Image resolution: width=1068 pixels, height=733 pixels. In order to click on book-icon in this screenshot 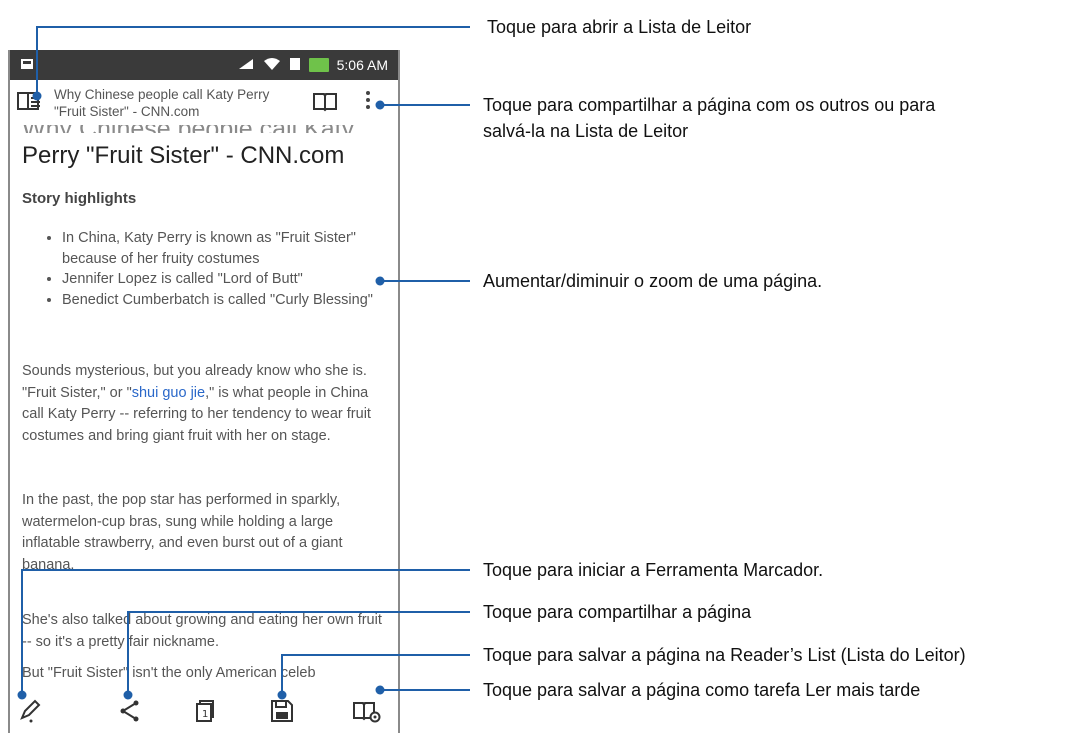, I will do `click(325, 102)`.